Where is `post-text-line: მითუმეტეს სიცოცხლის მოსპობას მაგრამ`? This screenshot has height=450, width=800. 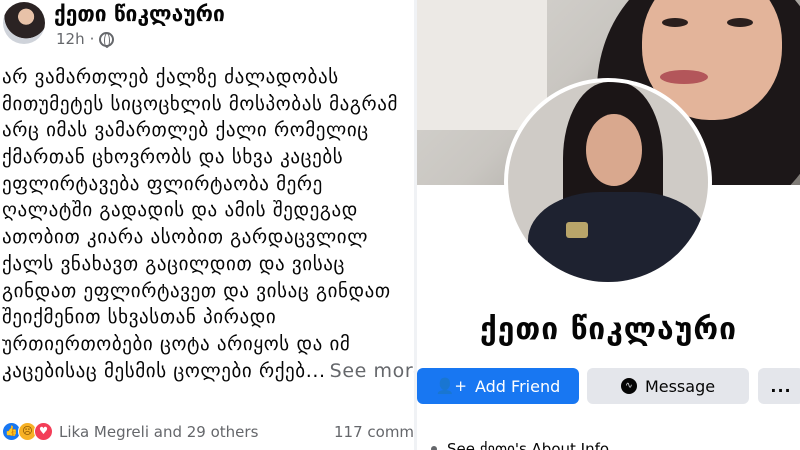
post-text-line: მითუმეტეს სიცოცხლის მოსპობას მაგრამ is located at coordinates (200, 103).